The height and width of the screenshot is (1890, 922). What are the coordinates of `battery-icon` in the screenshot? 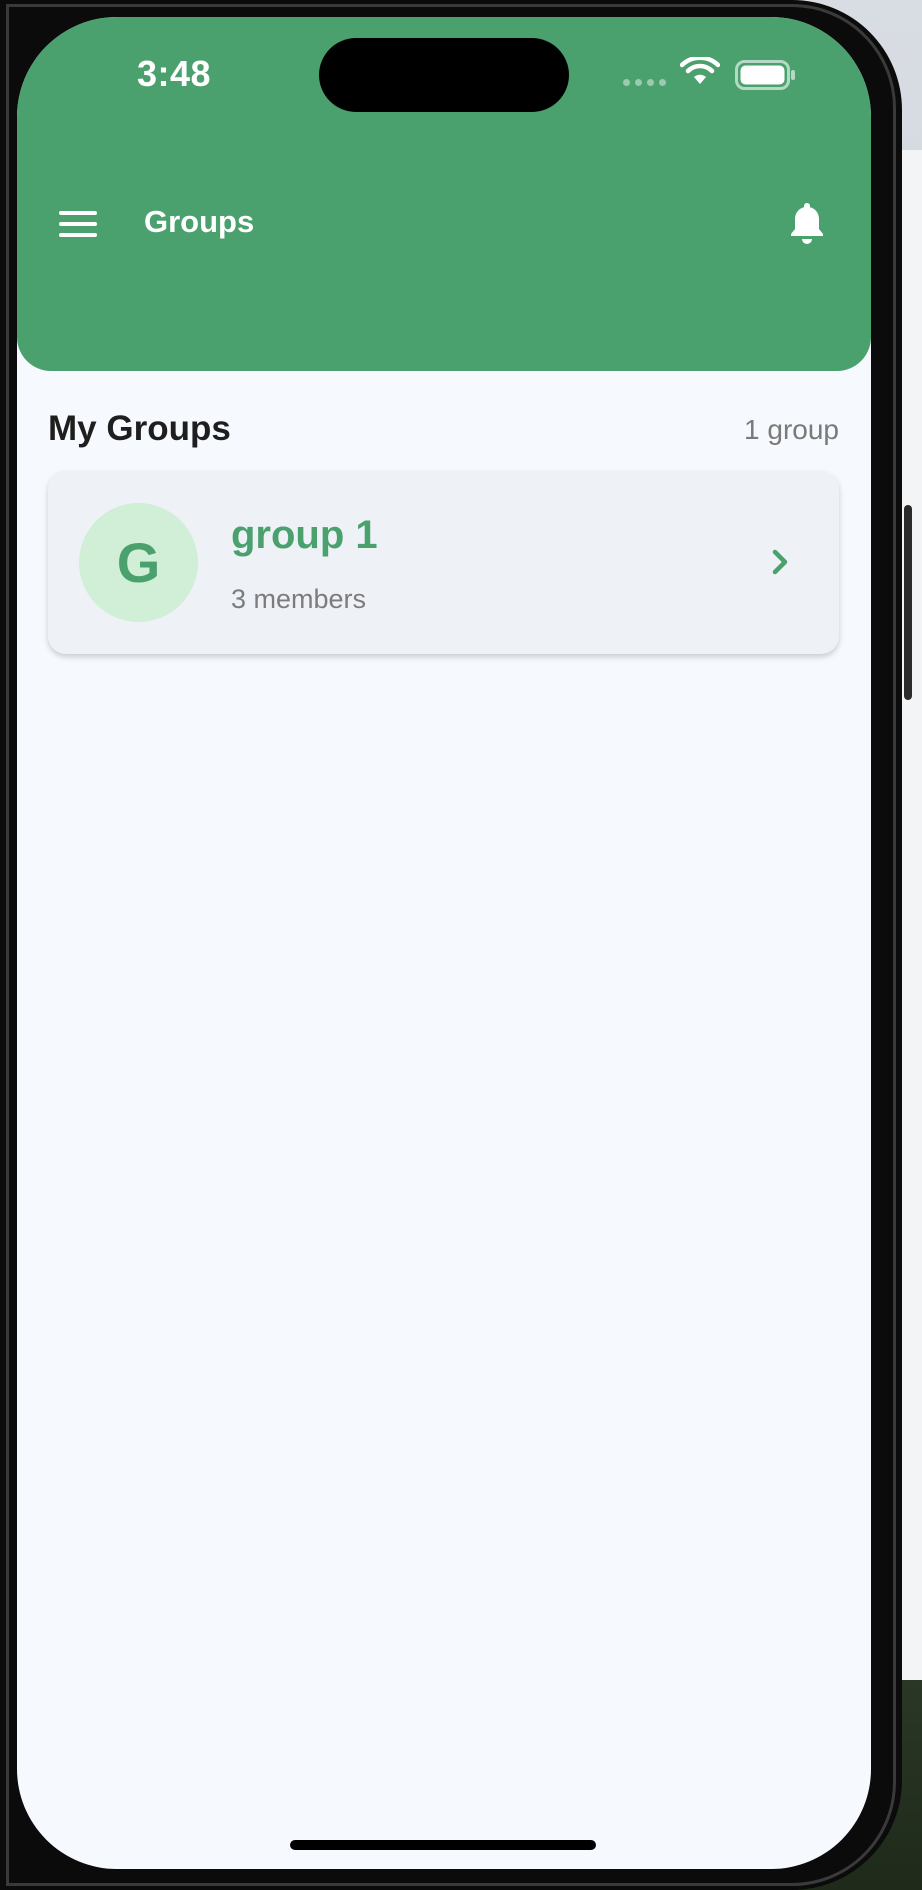 It's located at (765, 75).